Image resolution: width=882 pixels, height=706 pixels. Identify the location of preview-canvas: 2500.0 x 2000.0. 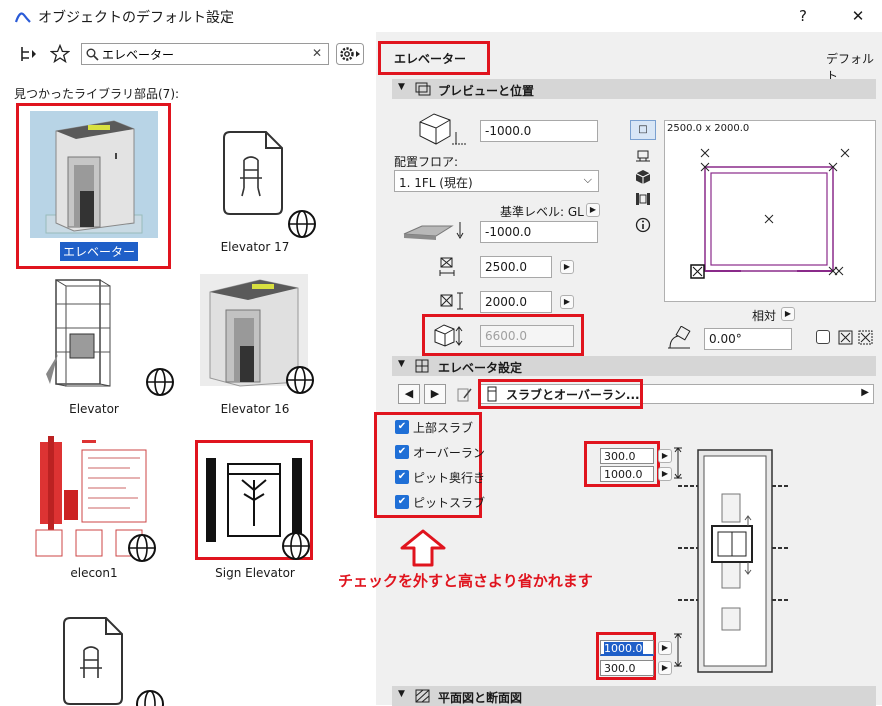
(770, 211).